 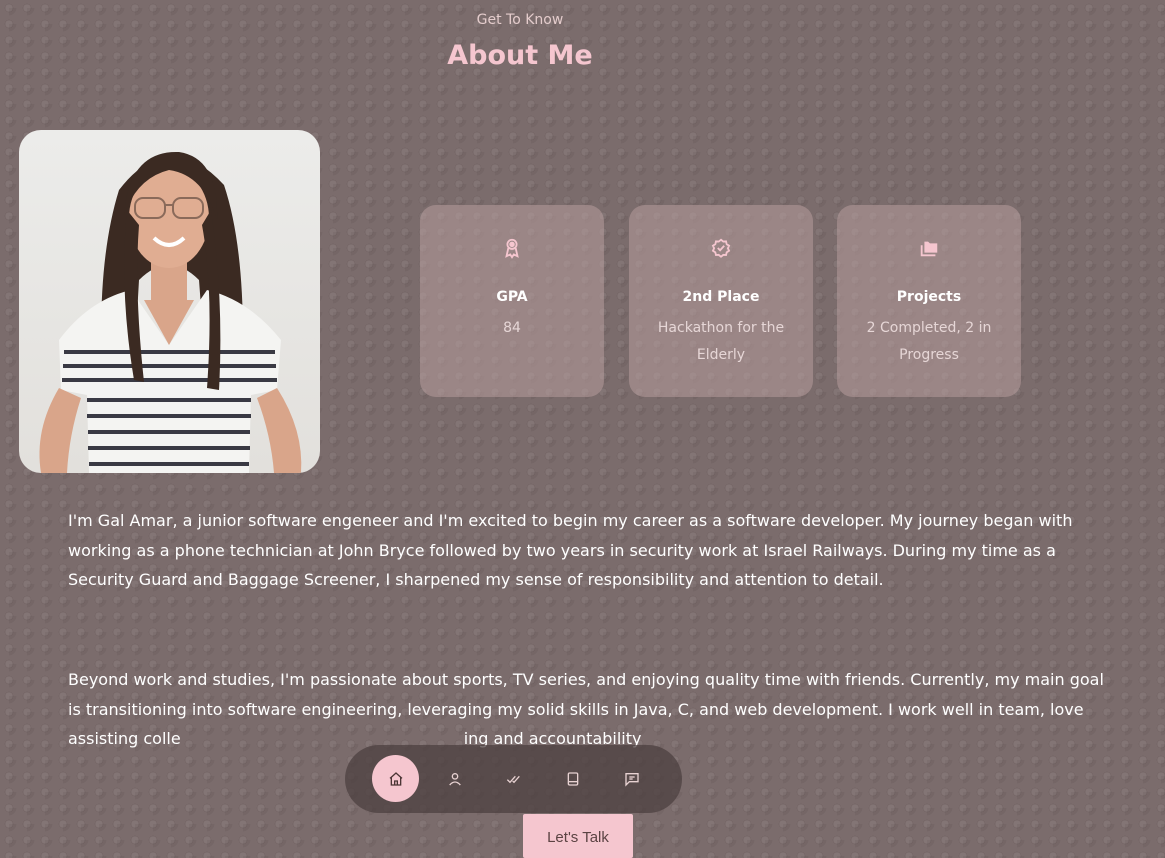 What do you see at coordinates (721, 341) in the screenshot?
I see `card-value: Hackathon for the Elderly` at bounding box center [721, 341].